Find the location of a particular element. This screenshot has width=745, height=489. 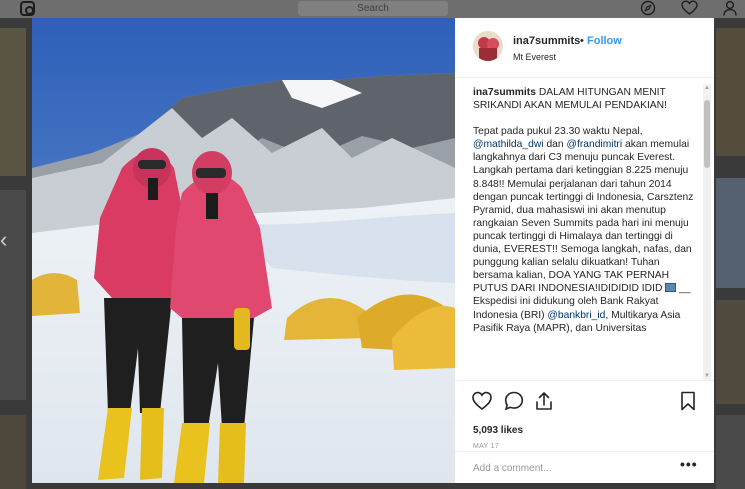

flag-emoji-icon is located at coordinates (671, 288).